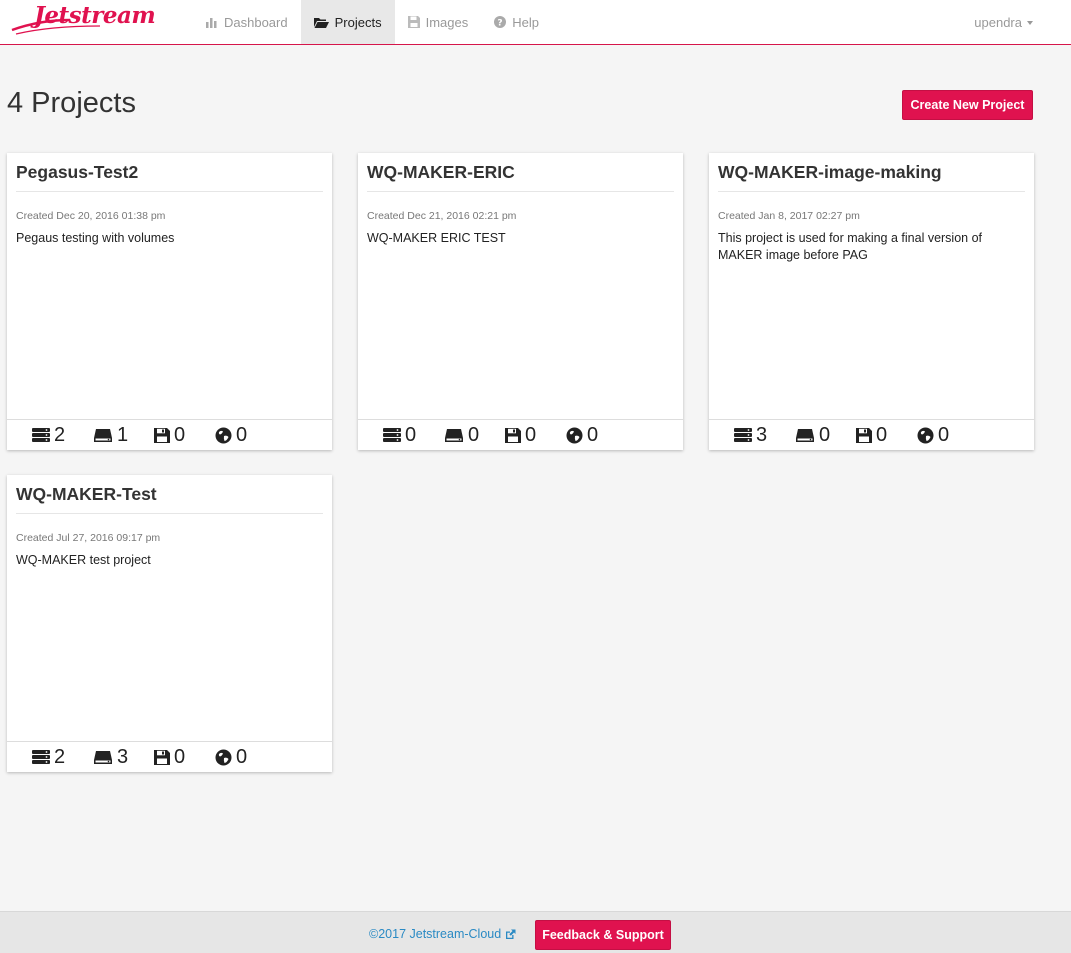 Image resolution: width=1071 pixels, height=953 pixels. Describe the element at coordinates (321, 22) in the screenshot. I see `folder-open-icon` at that location.